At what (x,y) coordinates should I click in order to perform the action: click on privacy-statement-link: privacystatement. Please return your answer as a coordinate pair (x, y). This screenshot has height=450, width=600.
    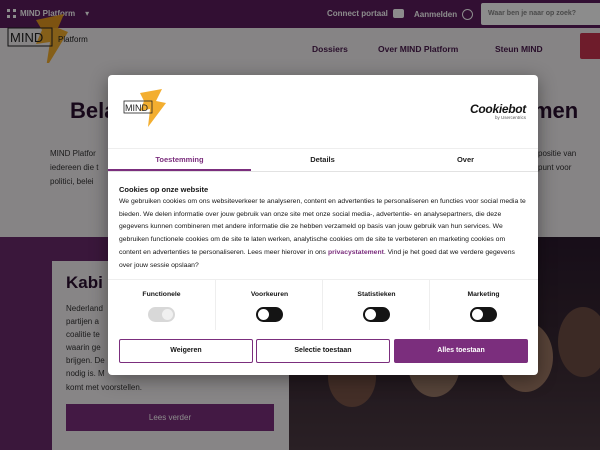
    Looking at the image, I should click on (356, 252).